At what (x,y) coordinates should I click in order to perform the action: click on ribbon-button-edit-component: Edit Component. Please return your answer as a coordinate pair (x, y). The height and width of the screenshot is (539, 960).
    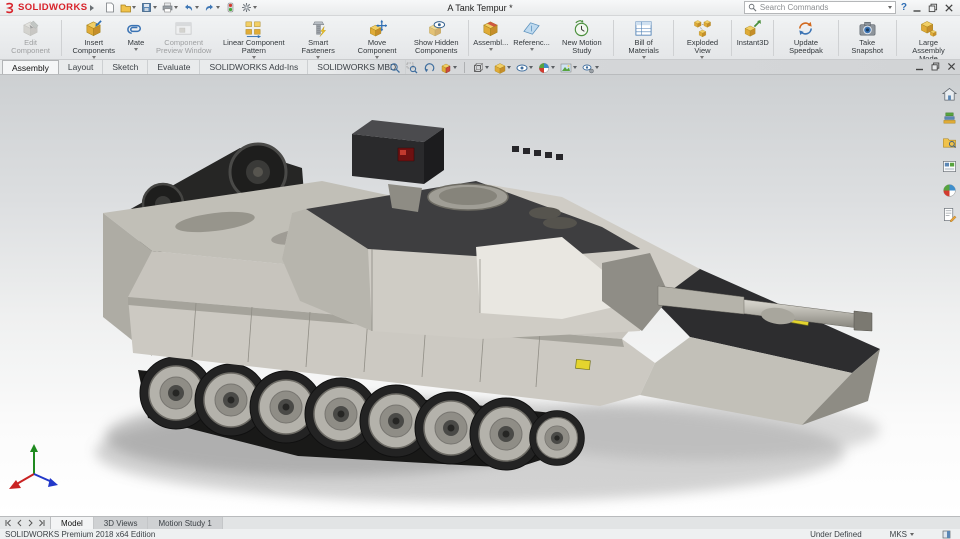
    Looking at the image, I should click on (30, 38).